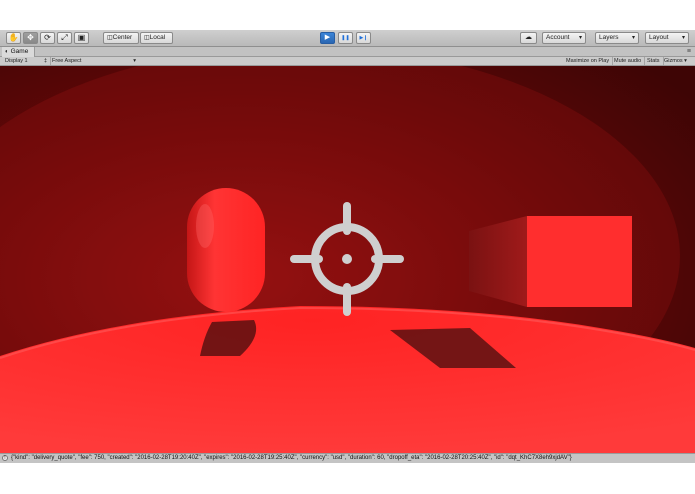 This screenshot has width=695, height=494. I want to click on step-button: ▶❙, so click(363, 38).